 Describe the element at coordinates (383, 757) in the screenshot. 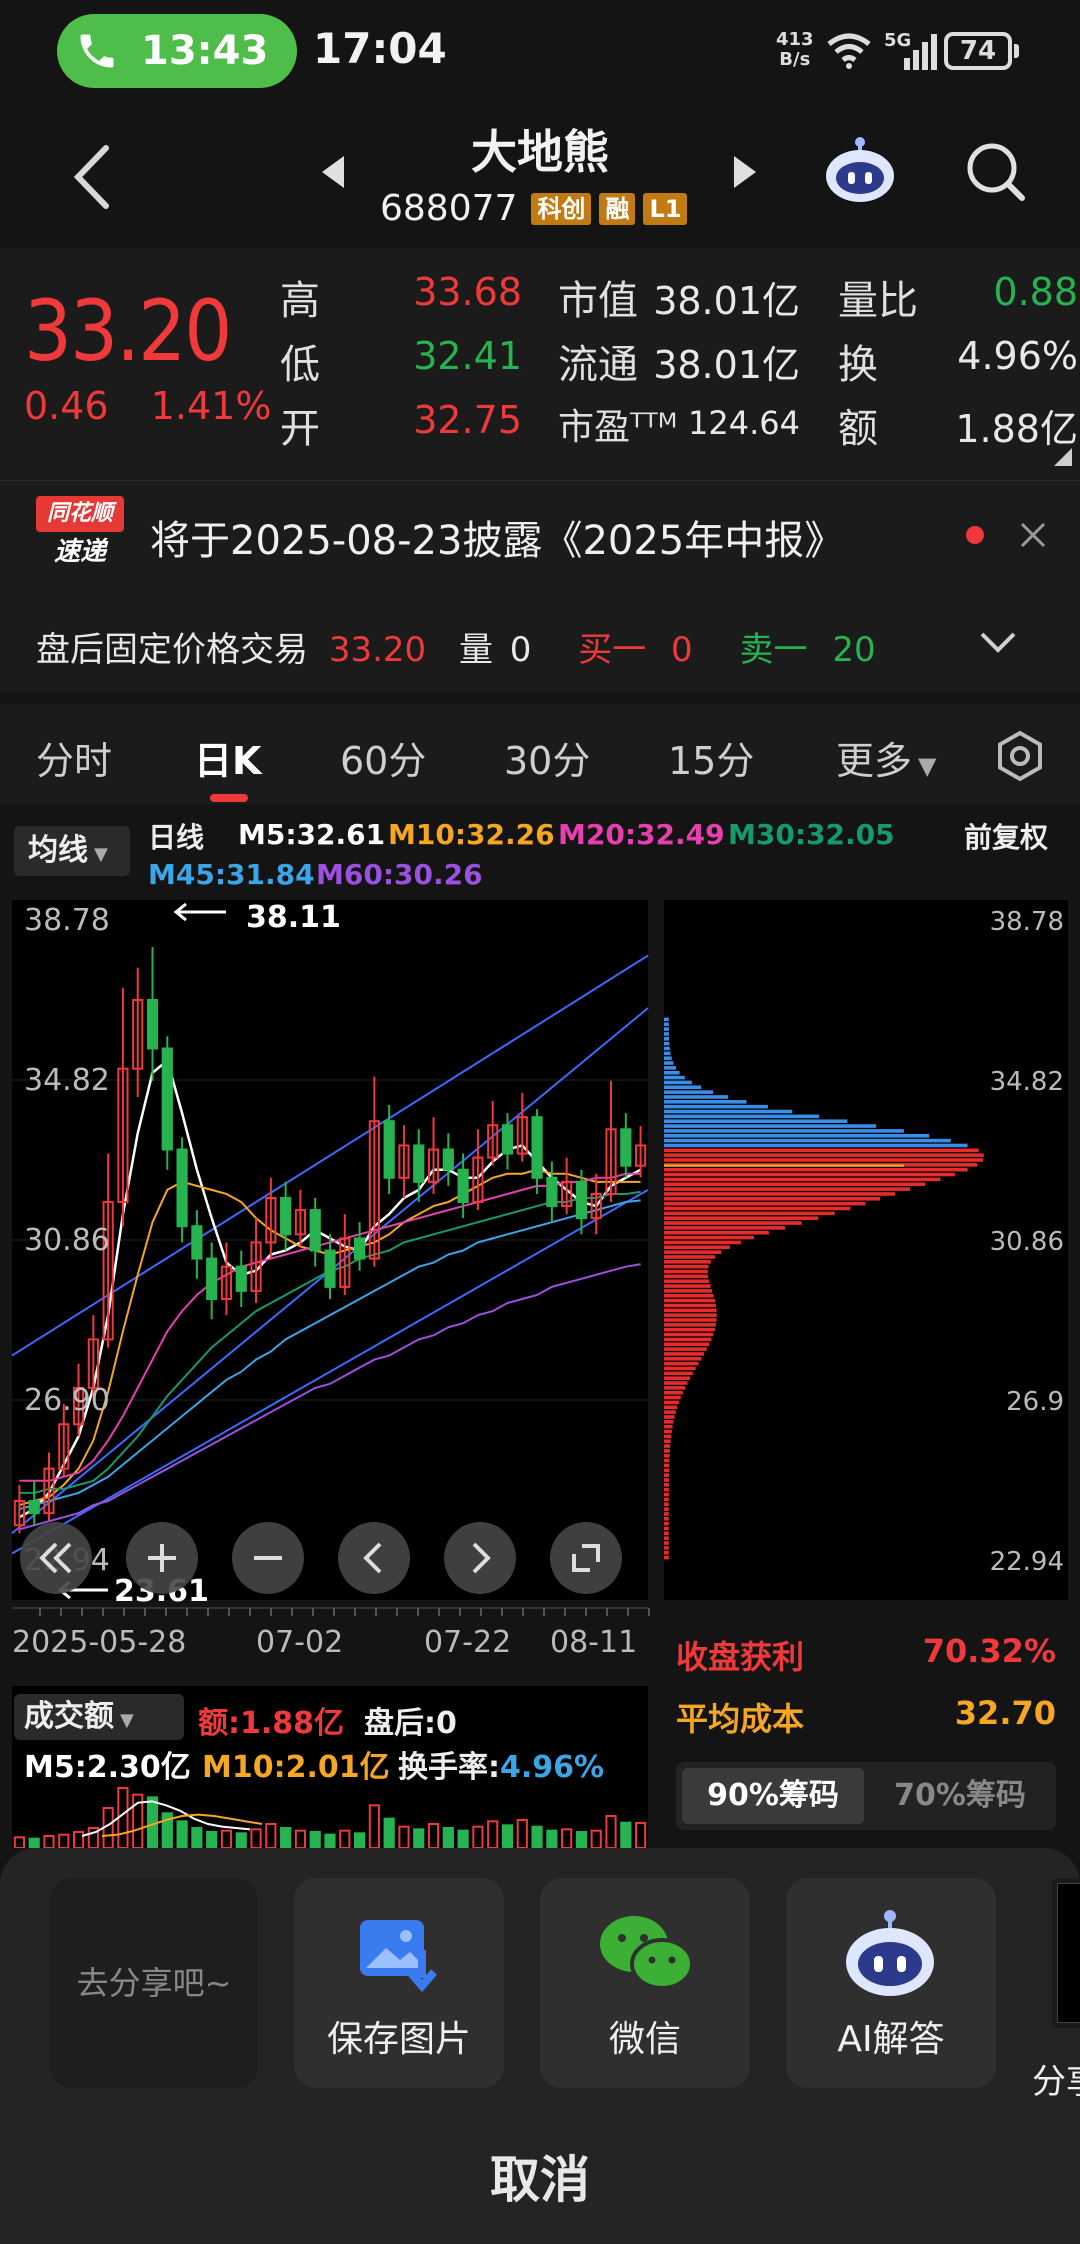

I see `tab-60min: 60分` at that location.